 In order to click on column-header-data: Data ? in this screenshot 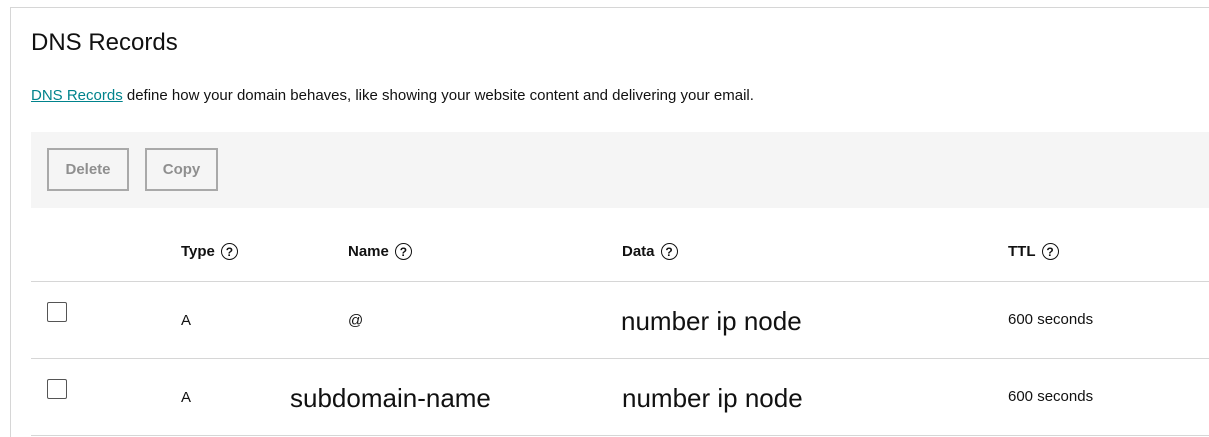, I will do `click(650, 251)`.